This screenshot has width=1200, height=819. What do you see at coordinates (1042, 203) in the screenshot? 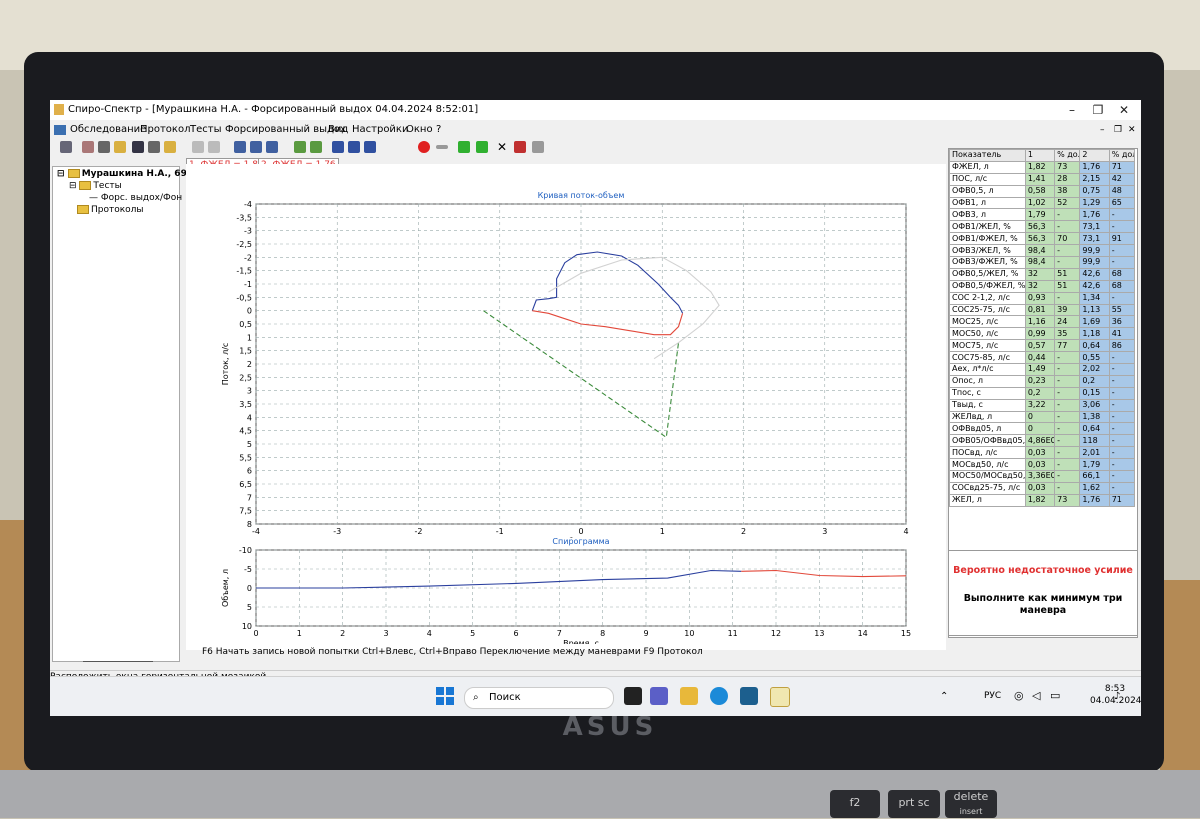
I see `table-row: ОФВ1, л 1,02 52 1,29 65` at bounding box center [1042, 203].